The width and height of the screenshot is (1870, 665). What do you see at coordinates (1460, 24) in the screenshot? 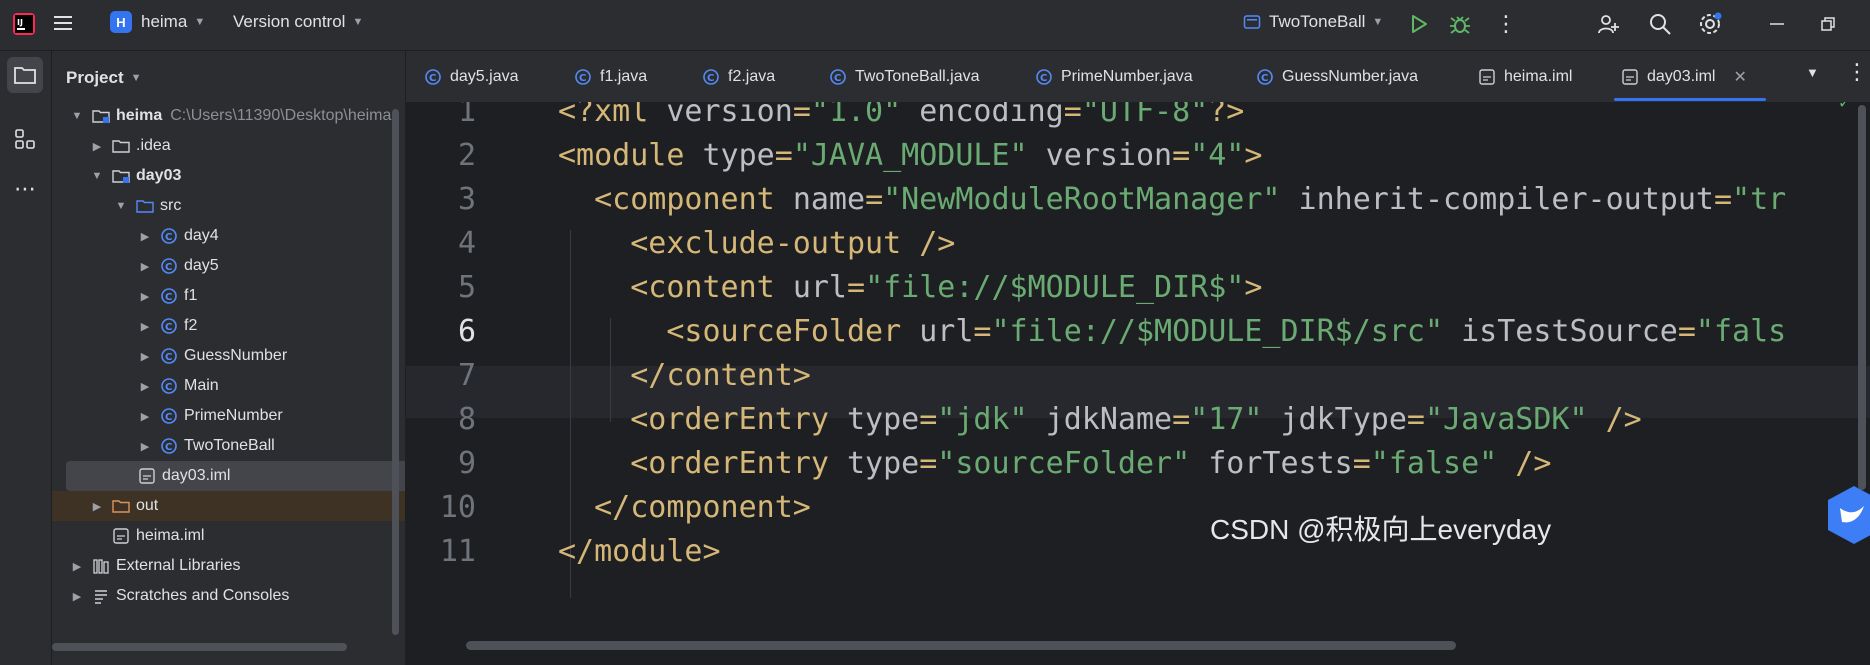
I see `debug-button` at bounding box center [1460, 24].